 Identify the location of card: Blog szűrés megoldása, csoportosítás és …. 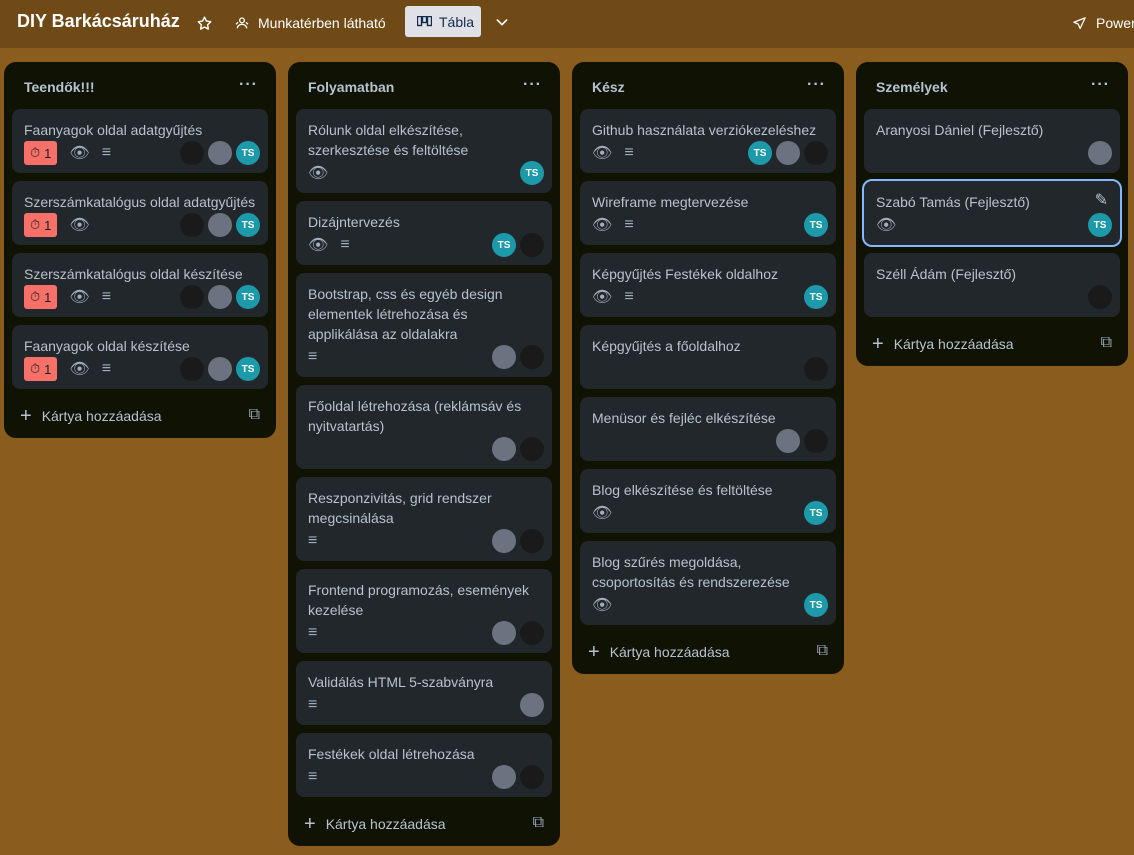
(708, 583).